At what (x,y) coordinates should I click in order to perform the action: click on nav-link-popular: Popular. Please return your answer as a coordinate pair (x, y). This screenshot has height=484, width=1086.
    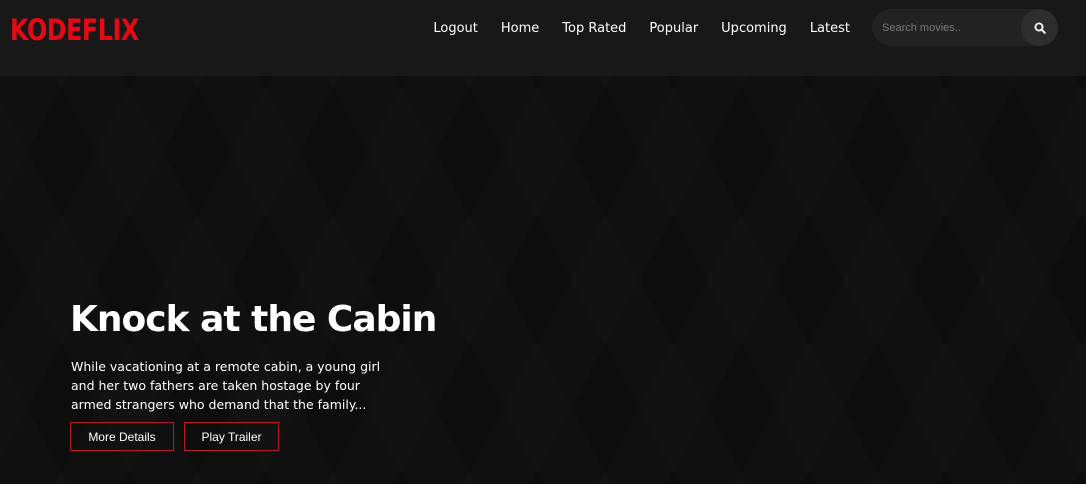
    Looking at the image, I should click on (673, 28).